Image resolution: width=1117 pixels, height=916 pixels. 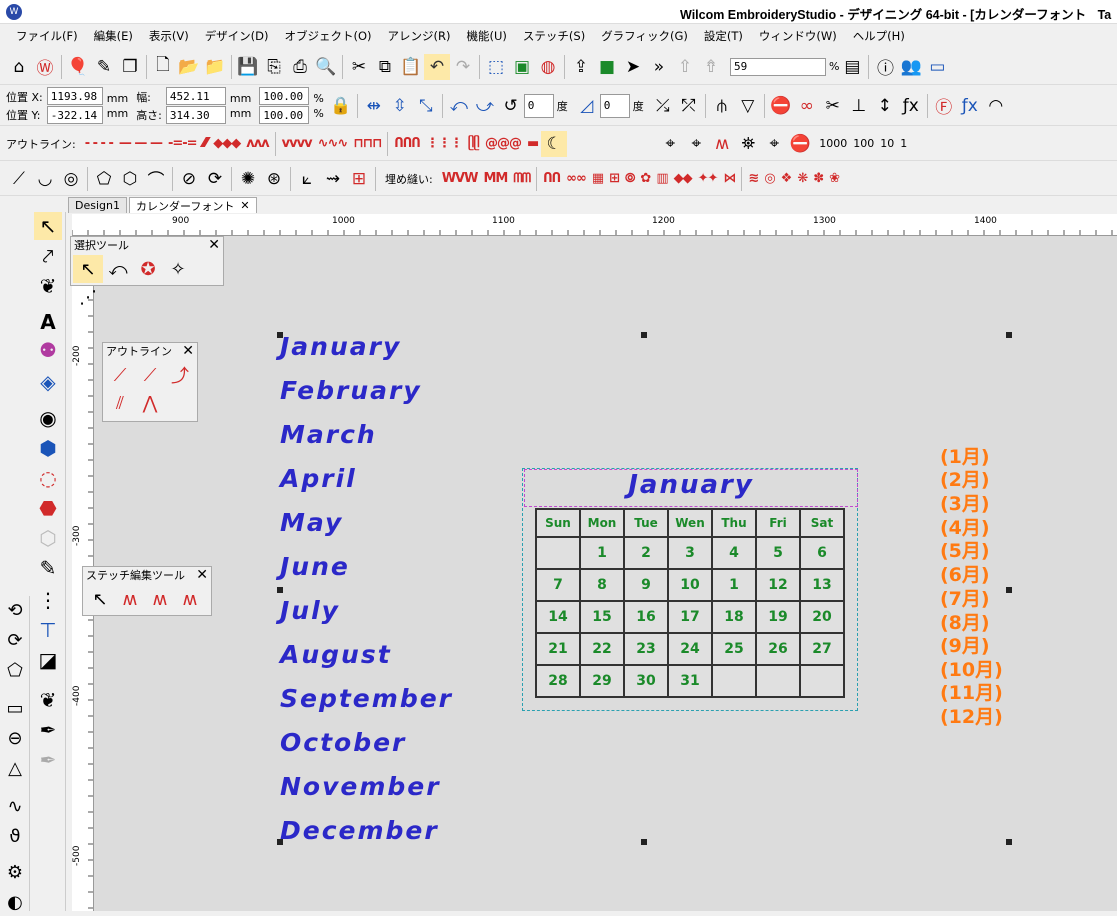 What do you see at coordinates (459, 106) in the screenshot?
I see `rotate-left-icon: ⤺` at bounding box center [459, 106].